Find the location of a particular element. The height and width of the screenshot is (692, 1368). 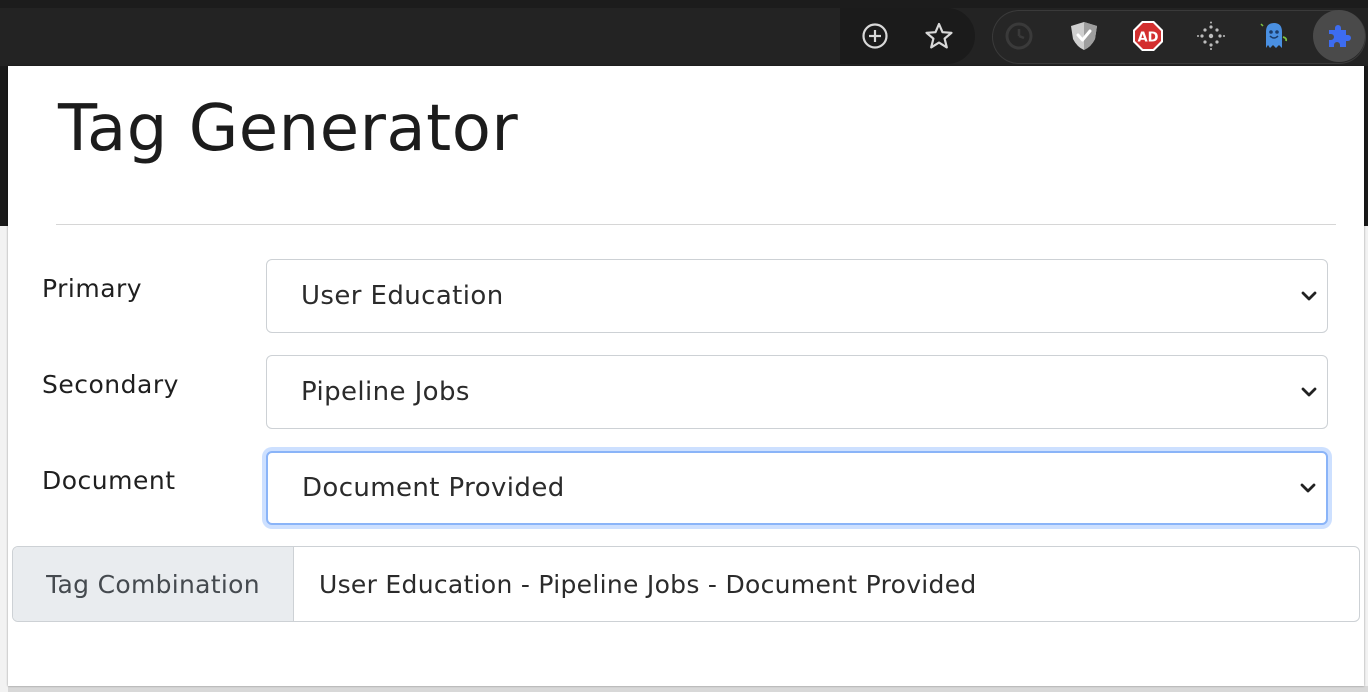

dots-extension-icon is located at coordinates (1211, 36).